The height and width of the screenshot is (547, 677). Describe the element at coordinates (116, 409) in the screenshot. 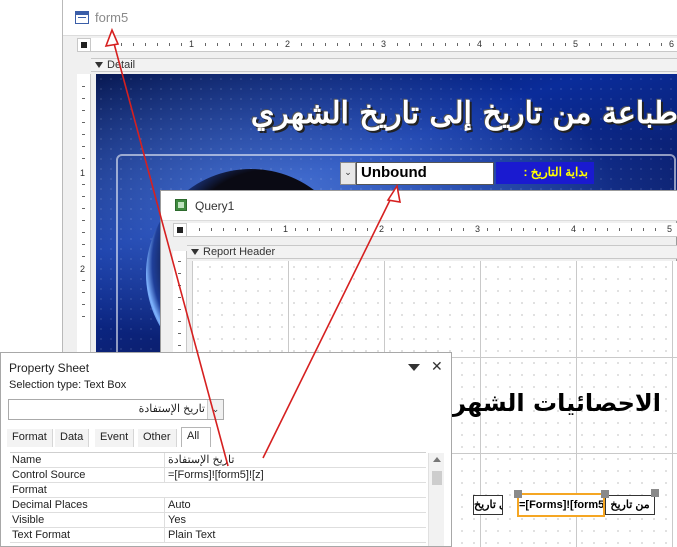

I see `control-selector-combo: تاريخ الإستفادة` at that location.